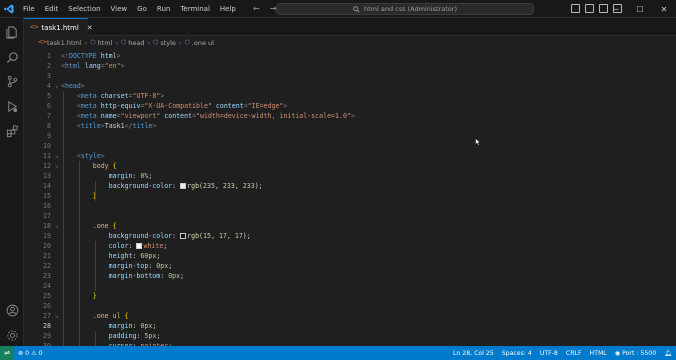 Image resolution: width=676 pixels, height=360 pixels. Describe the element at coordinates (350, 96) in the screenshot. I see `code-line: 5 <meta charset="UTF-8">` at that location.